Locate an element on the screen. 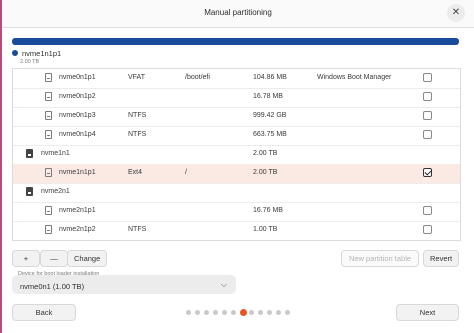 Image resolution: width=474 pixels, height=333 pixels. title-bar: Manual partitioning ✕ is located at coordinates (238, 14).